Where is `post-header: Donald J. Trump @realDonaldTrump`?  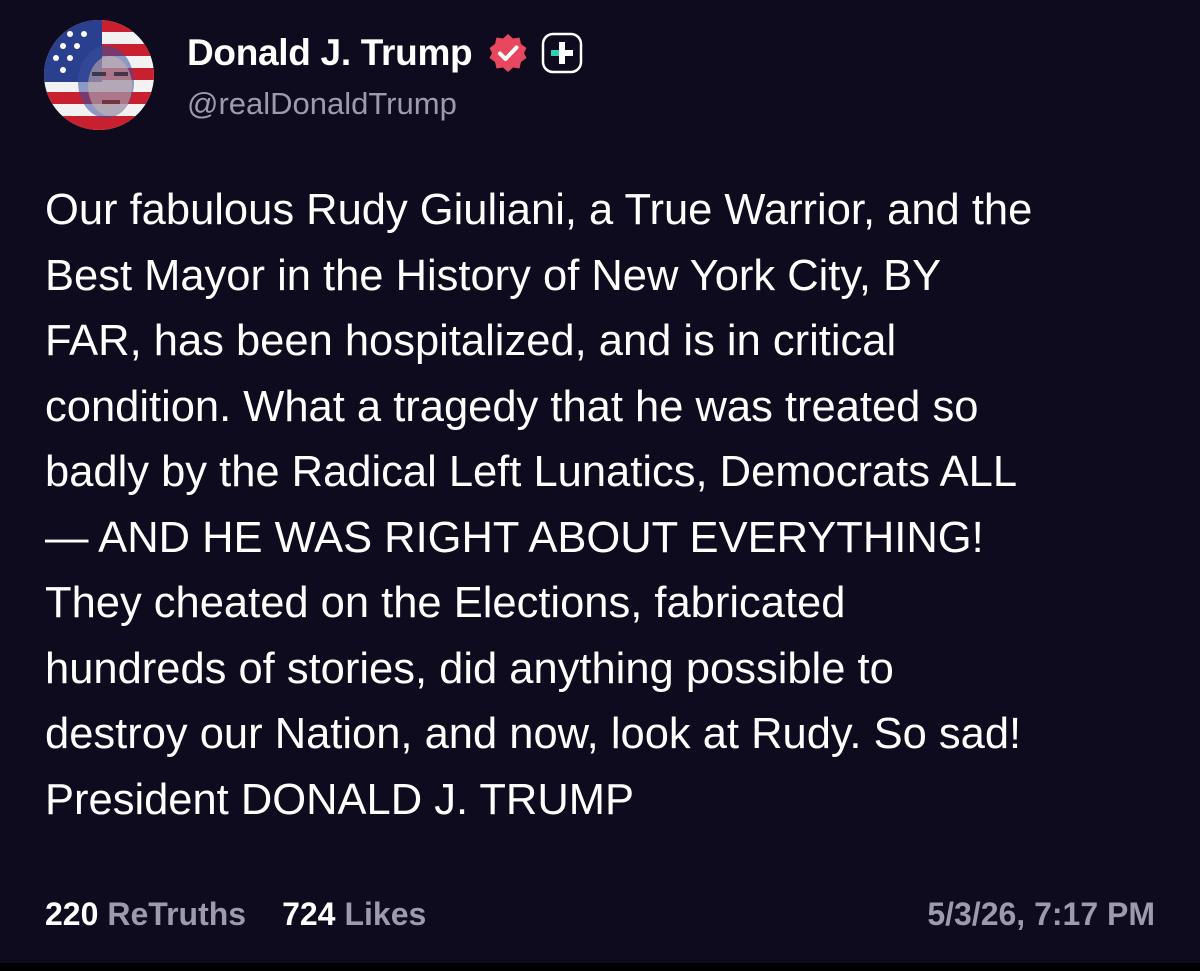
post-header: Donald J. Trump @realDonaldTrump is located at coordinates (385, 75).